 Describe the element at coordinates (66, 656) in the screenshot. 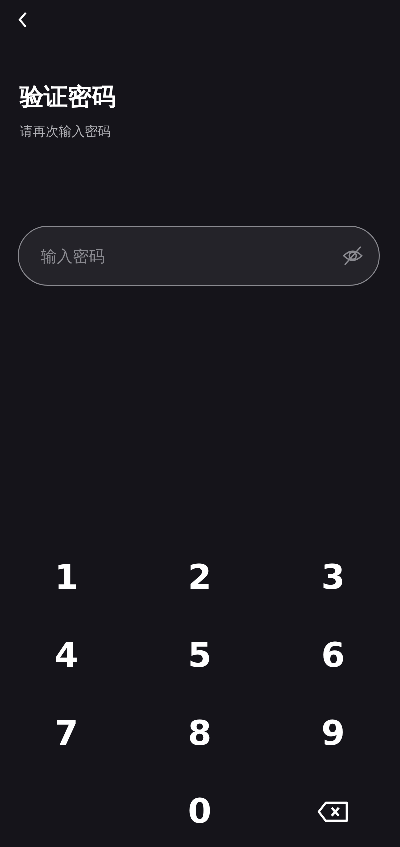

I see `digit-key: 4` at that location.